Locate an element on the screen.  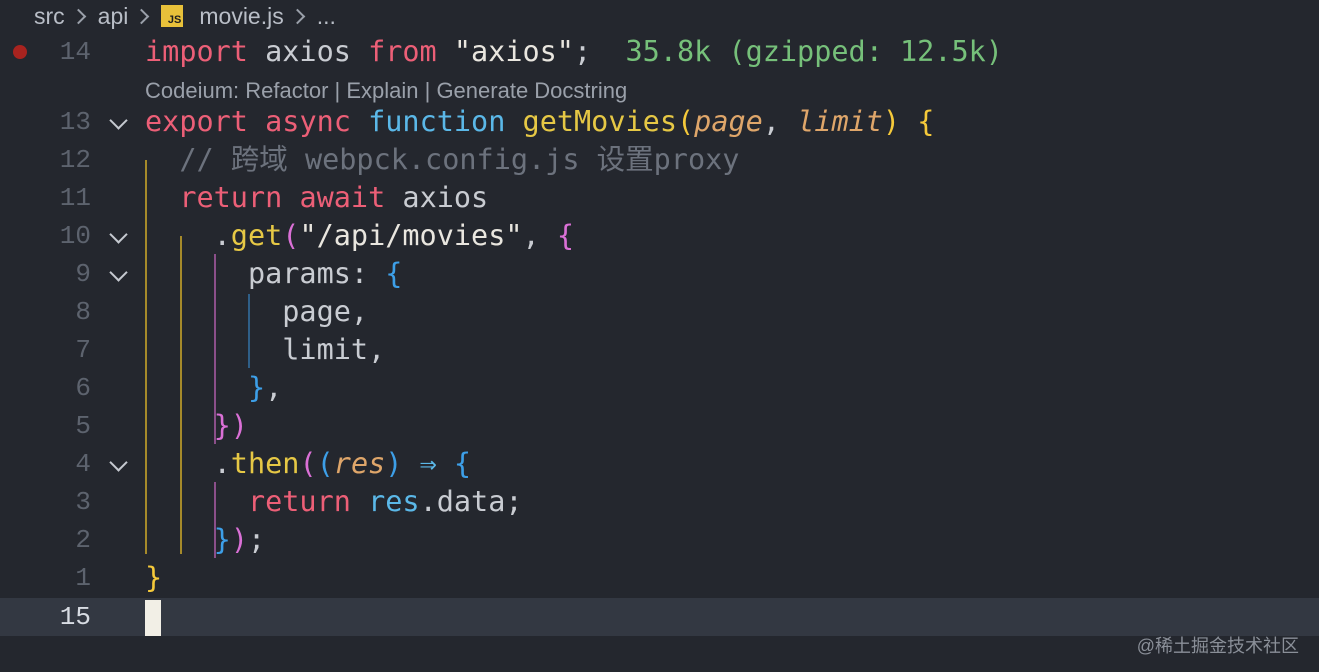
line-number: 3 is located at coordinates (83, 502).